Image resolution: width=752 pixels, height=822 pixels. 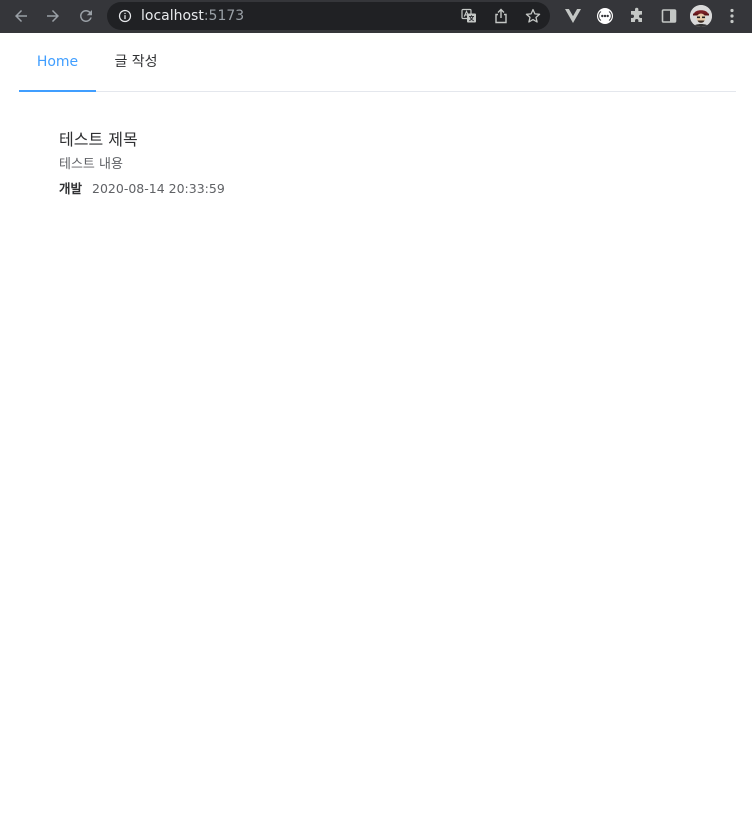 What do you see at coordinates (57, 62) in the screenshot?
I see `tab-home: Home` at bounding box center [57, 62].